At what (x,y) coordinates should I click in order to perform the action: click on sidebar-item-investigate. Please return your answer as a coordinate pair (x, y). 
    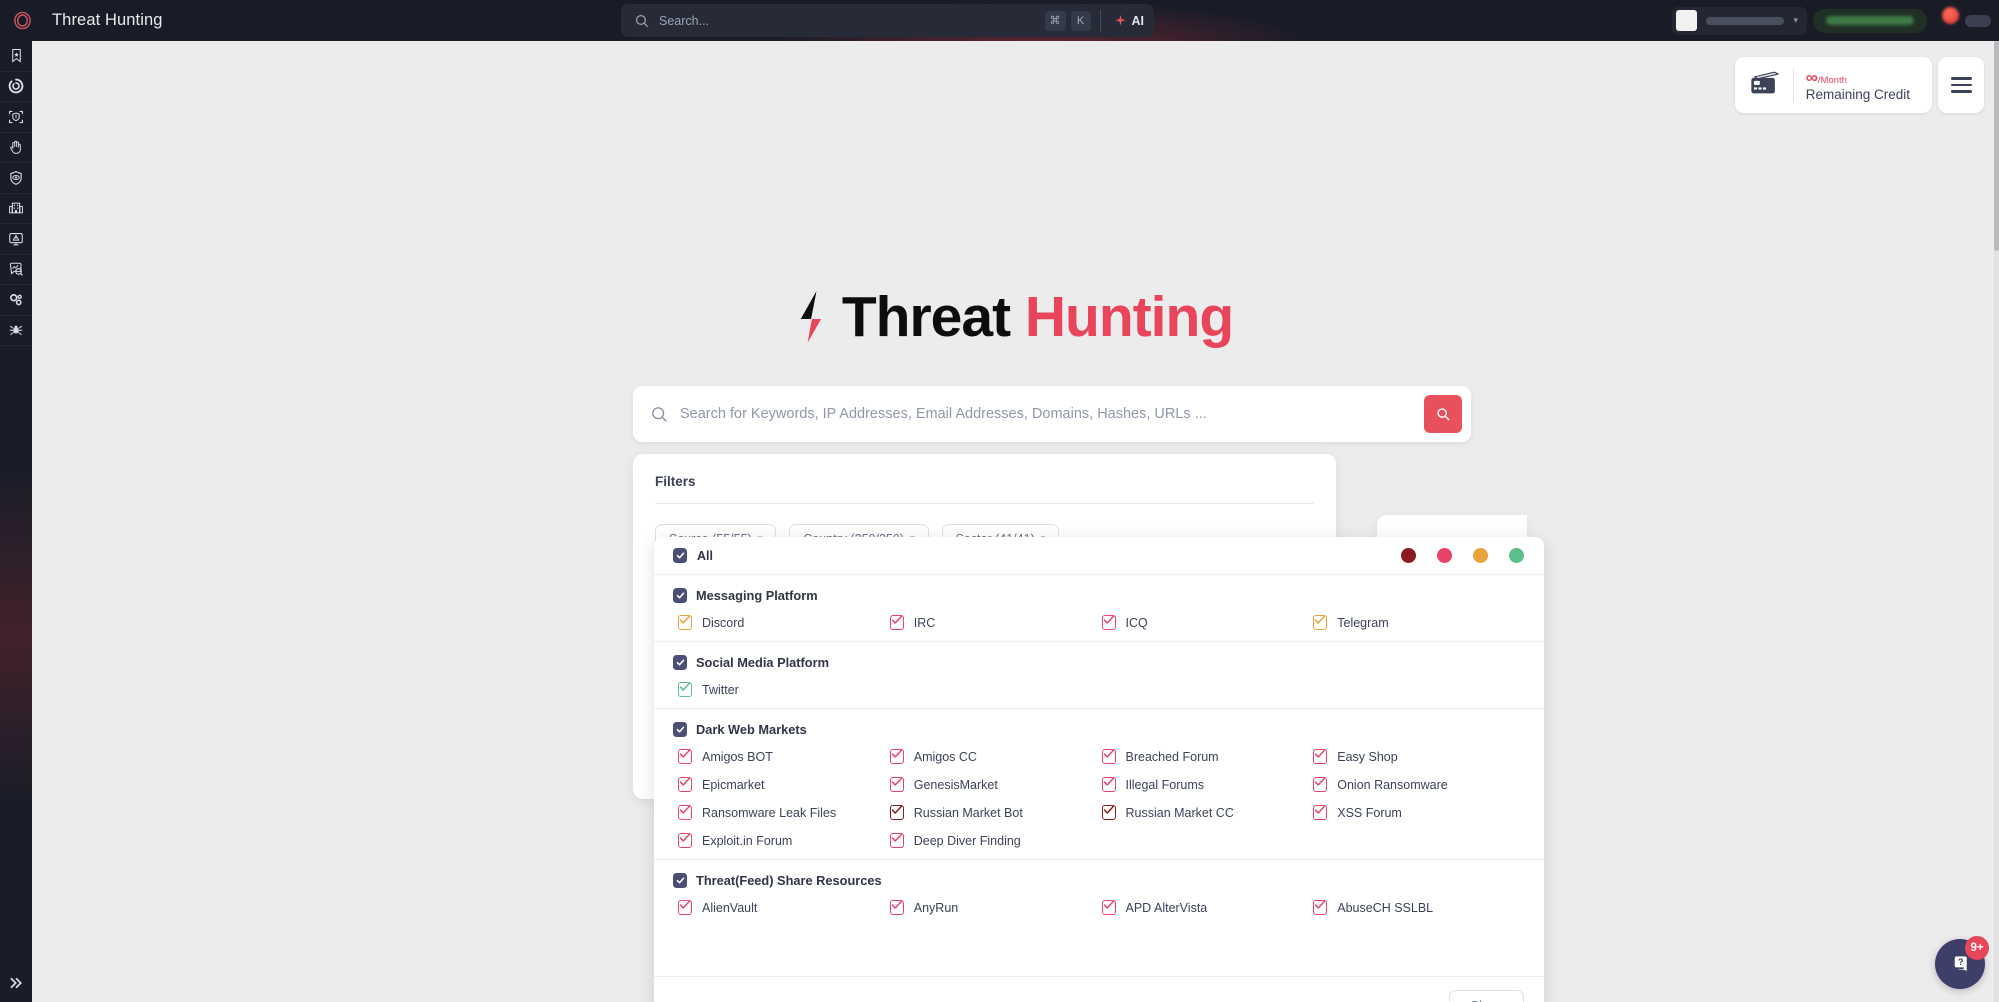
    Looking at the image, I should click on (16, 270).